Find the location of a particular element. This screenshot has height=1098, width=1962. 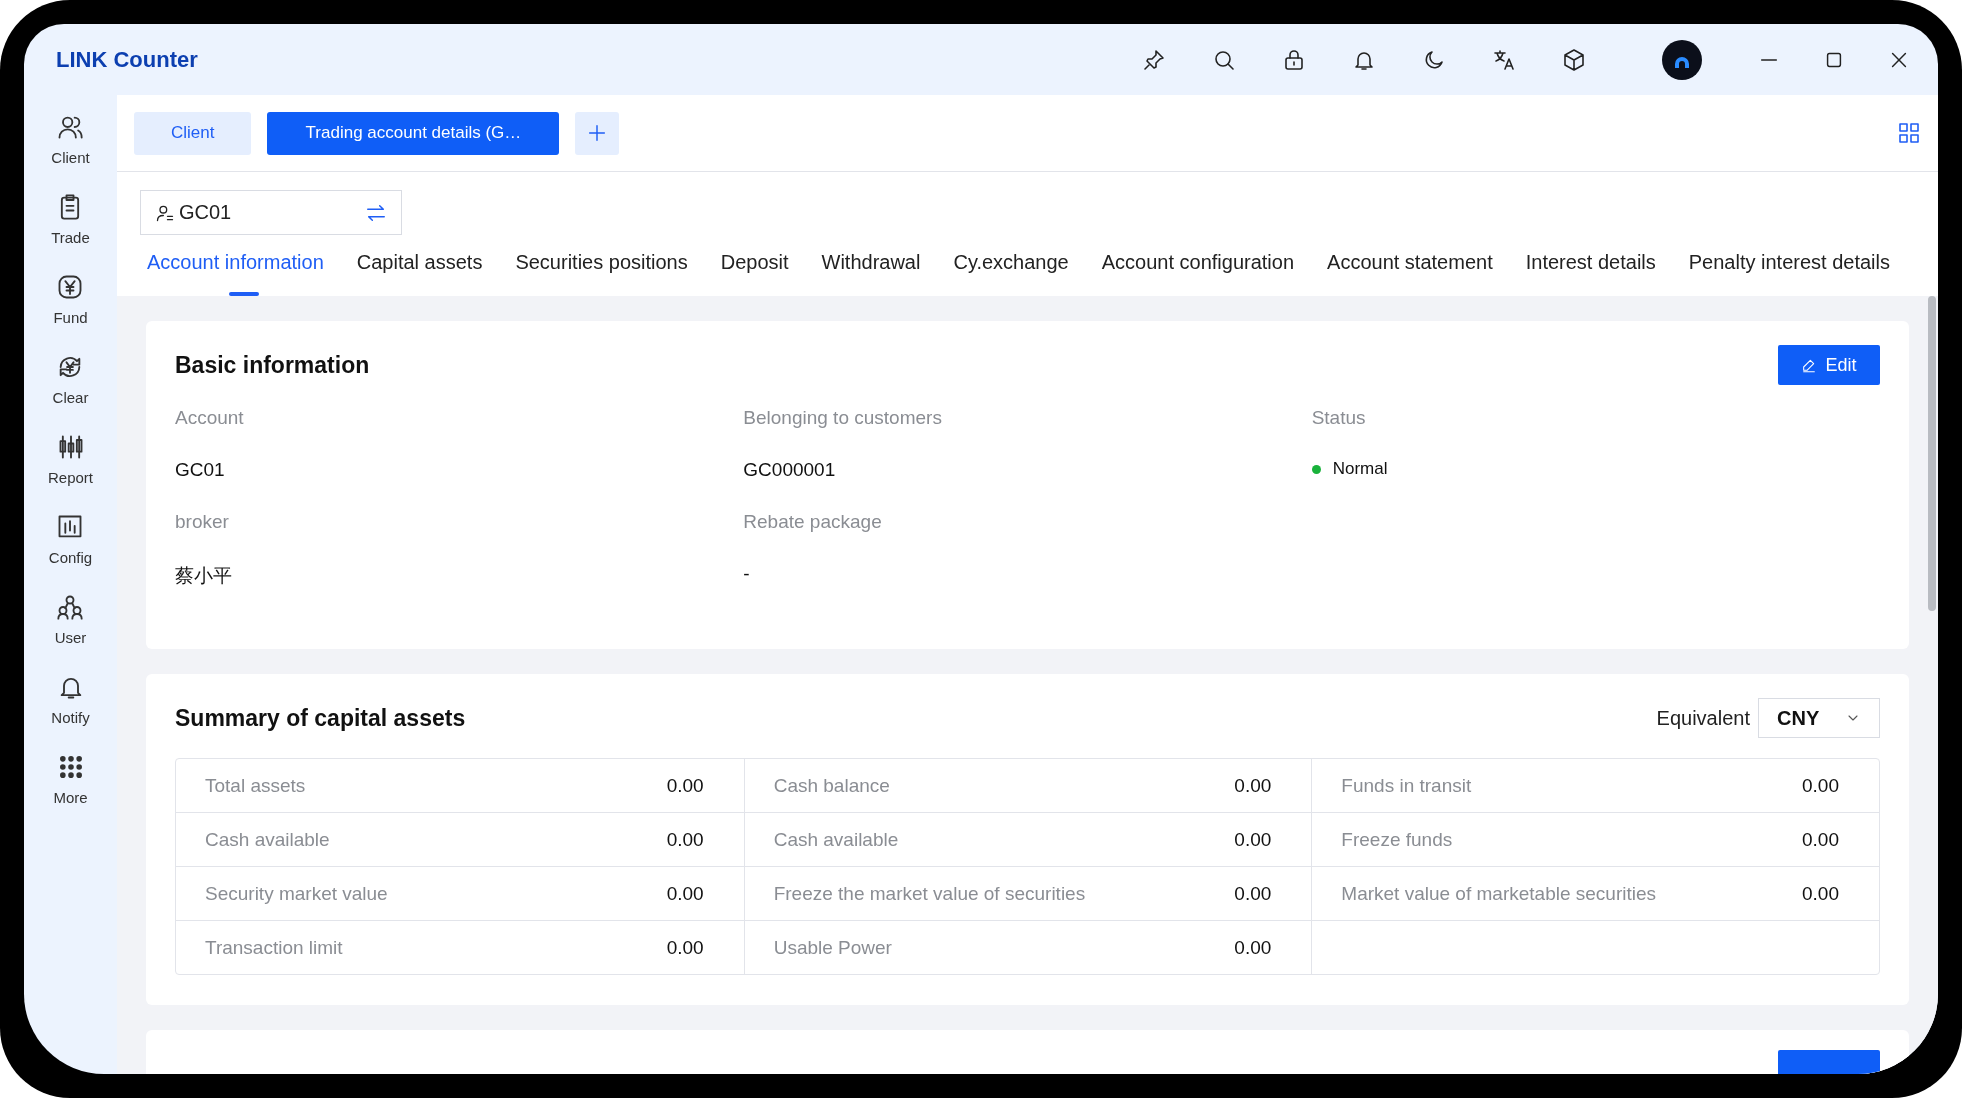

sidebar-item: User is located at coordinates (70, 619).